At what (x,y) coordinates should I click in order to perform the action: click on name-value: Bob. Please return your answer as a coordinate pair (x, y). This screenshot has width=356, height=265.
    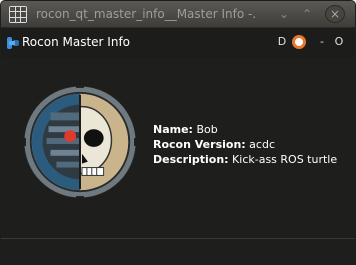
    Looking at the image, I should click on (207, 129).